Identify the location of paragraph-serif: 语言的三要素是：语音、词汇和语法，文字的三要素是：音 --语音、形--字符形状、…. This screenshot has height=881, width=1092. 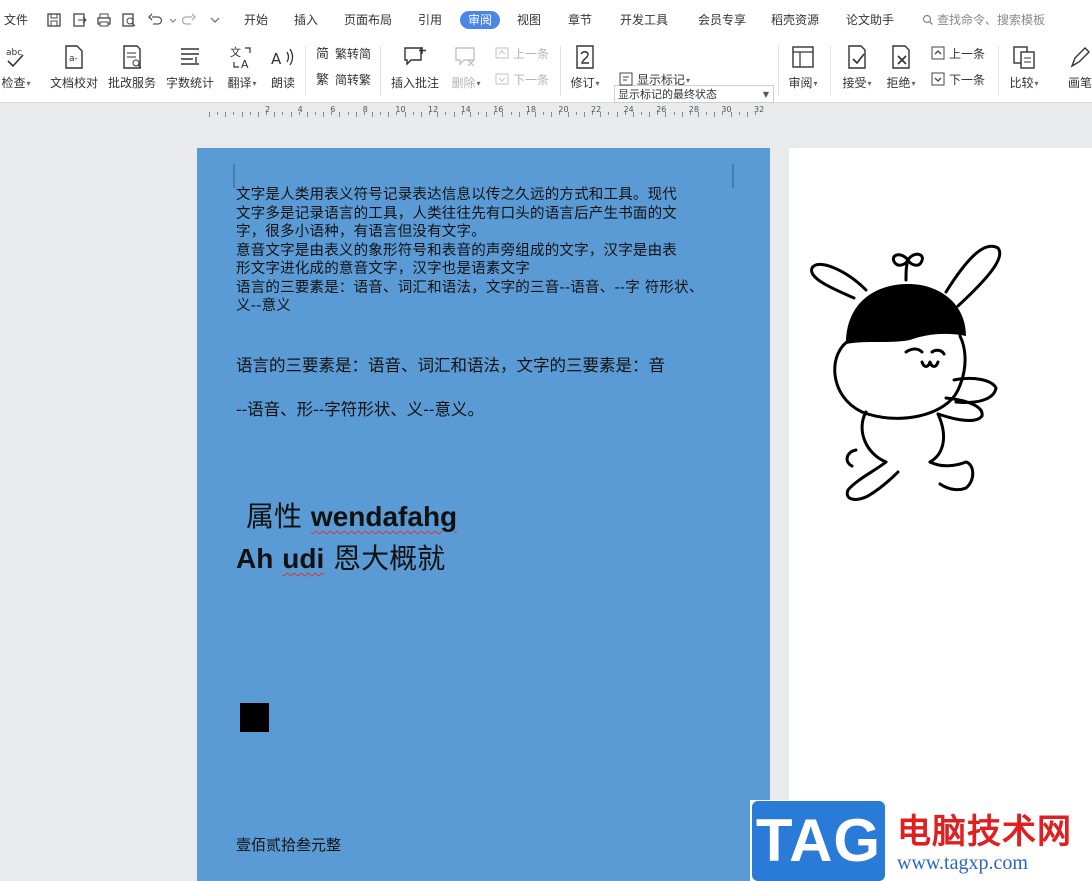
(450, 388).